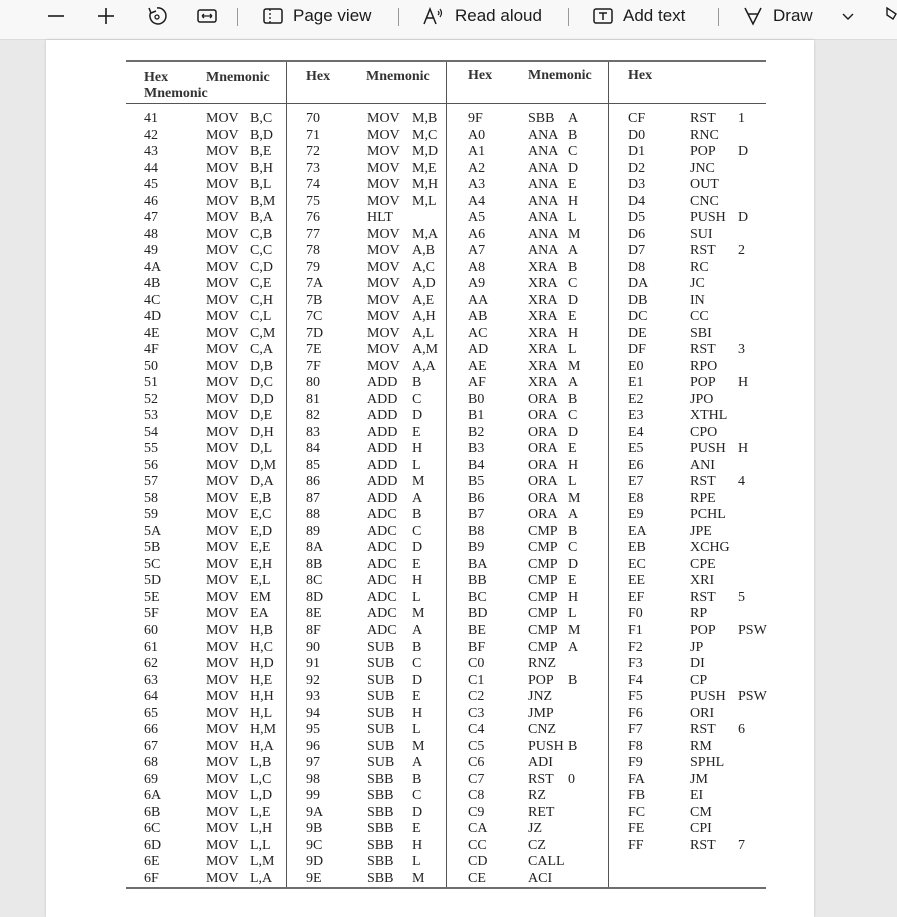 This screenshot has width=897, height=917. What do you see at coordinates (376, 532) in the screenshot?
I see `table-row: 89 ADC C` at bounding box center [376, 532].